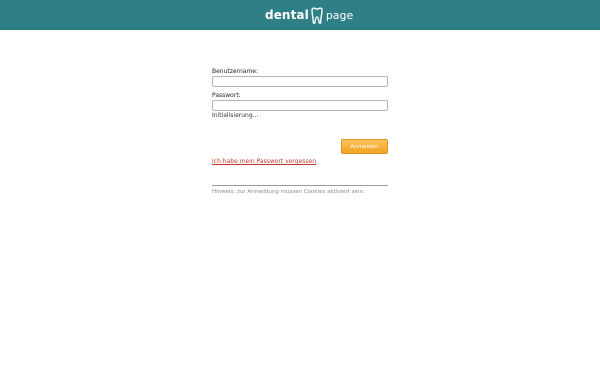 The image size is (600, 375). Describe the element at coordinates (364, 146) in the screenshot. I see `login-button: Anmelden` at that location.